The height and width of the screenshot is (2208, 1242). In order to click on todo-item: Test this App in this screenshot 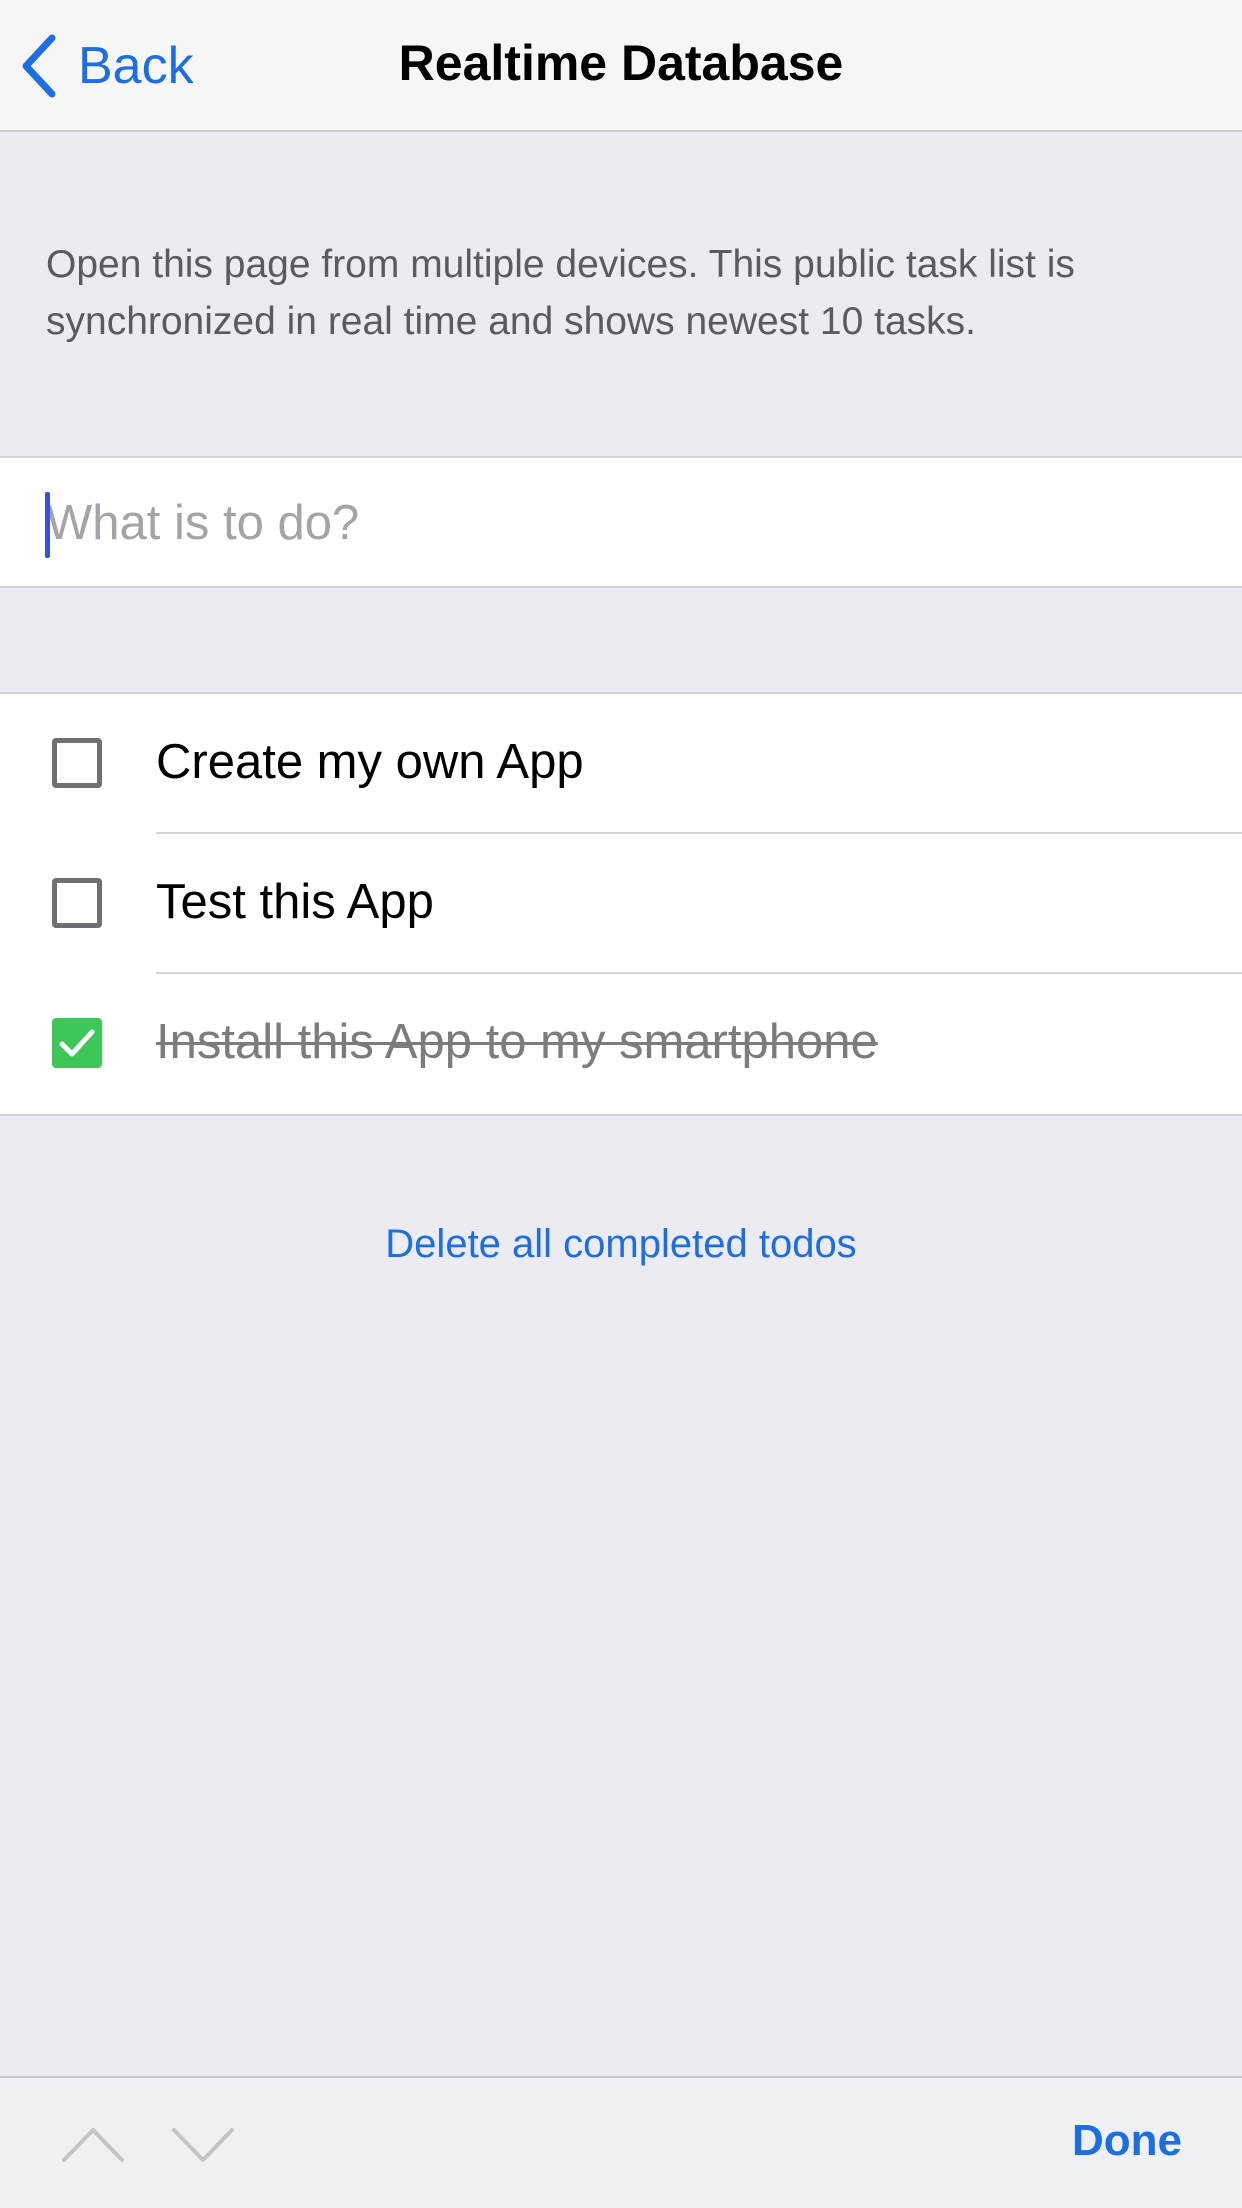, I will do `click(621, 904)`.